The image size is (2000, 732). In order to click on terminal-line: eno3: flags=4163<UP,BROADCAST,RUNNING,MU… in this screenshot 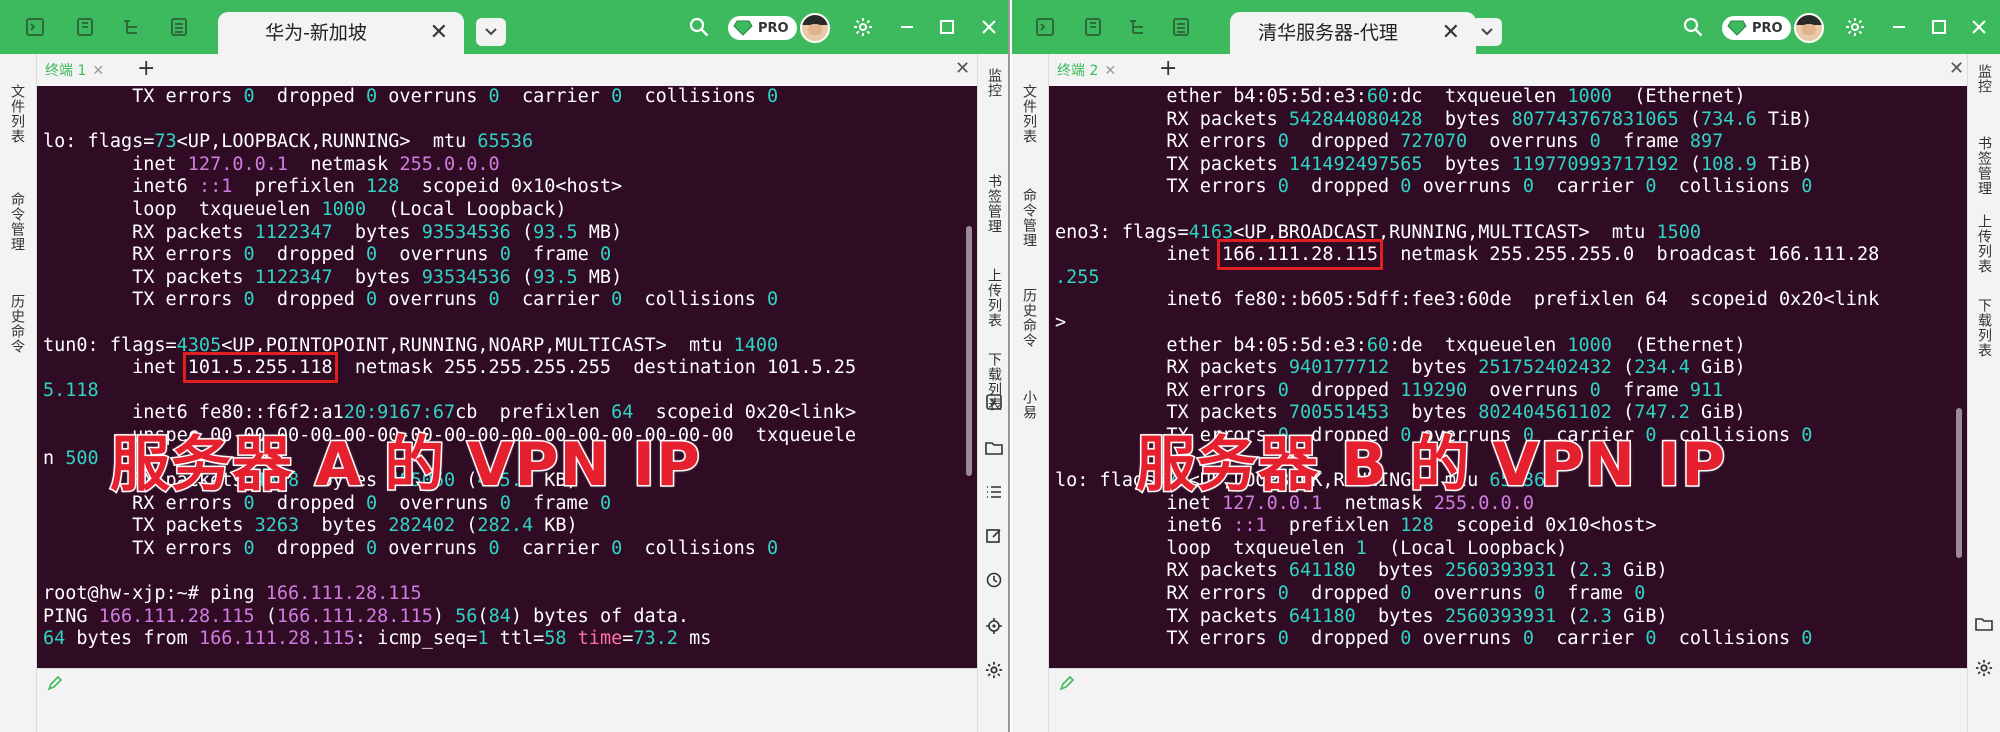, I will do `click(1508, 233)`.